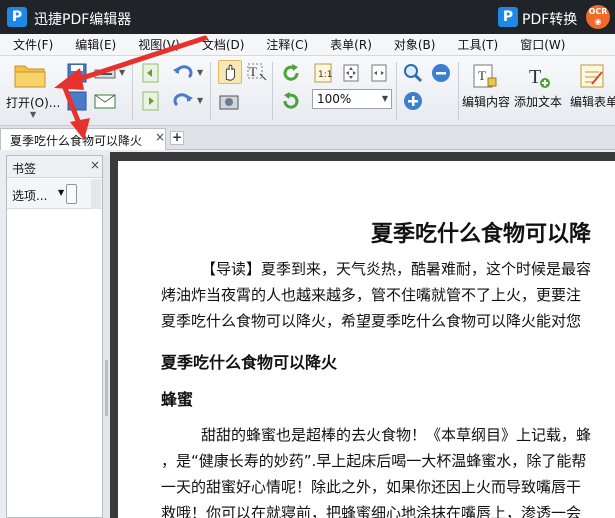  Describe the element at coordinates (291, 101) in the screenshot. I see `rotate-ccw-icon` at that location.